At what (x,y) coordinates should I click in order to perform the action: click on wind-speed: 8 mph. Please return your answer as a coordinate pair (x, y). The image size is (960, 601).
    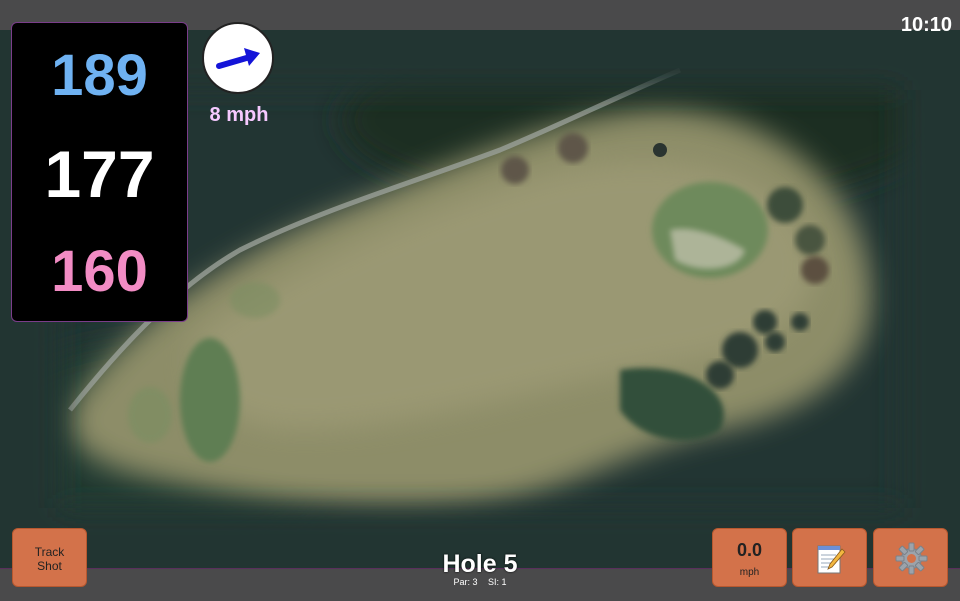
    Looking at the image, I should click on (239, 115).